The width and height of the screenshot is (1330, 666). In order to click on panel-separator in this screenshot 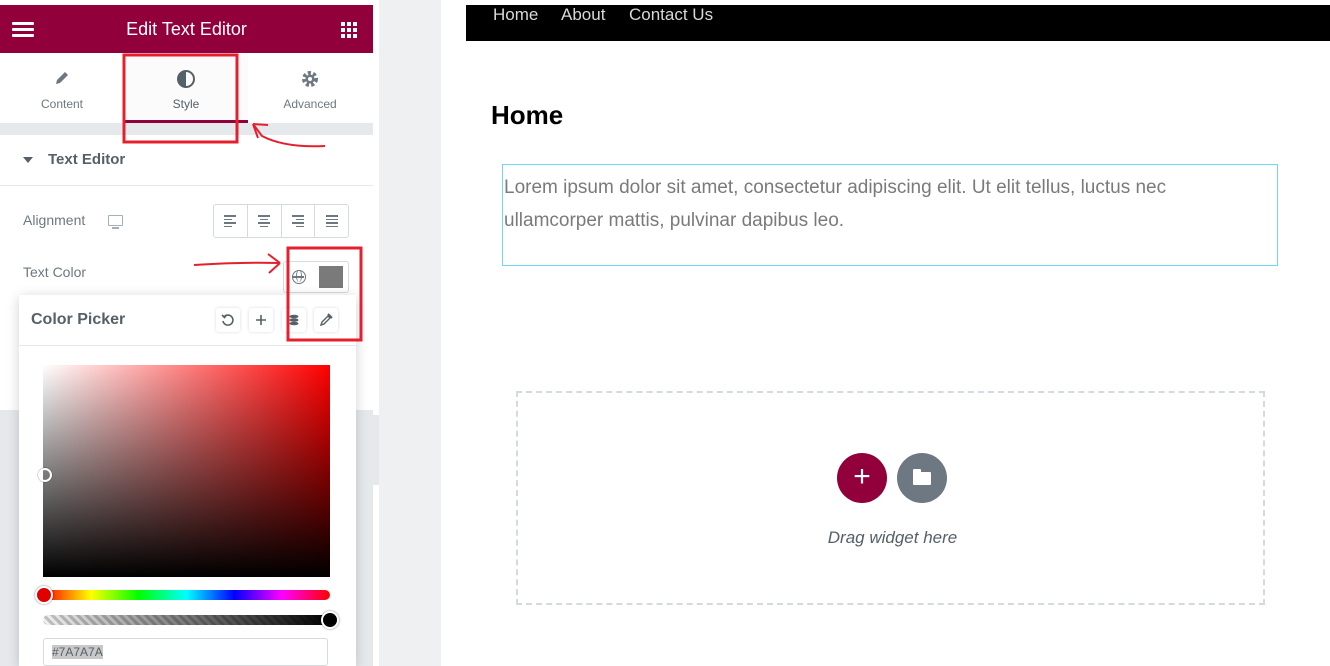, I will do `click(186, 129)`.